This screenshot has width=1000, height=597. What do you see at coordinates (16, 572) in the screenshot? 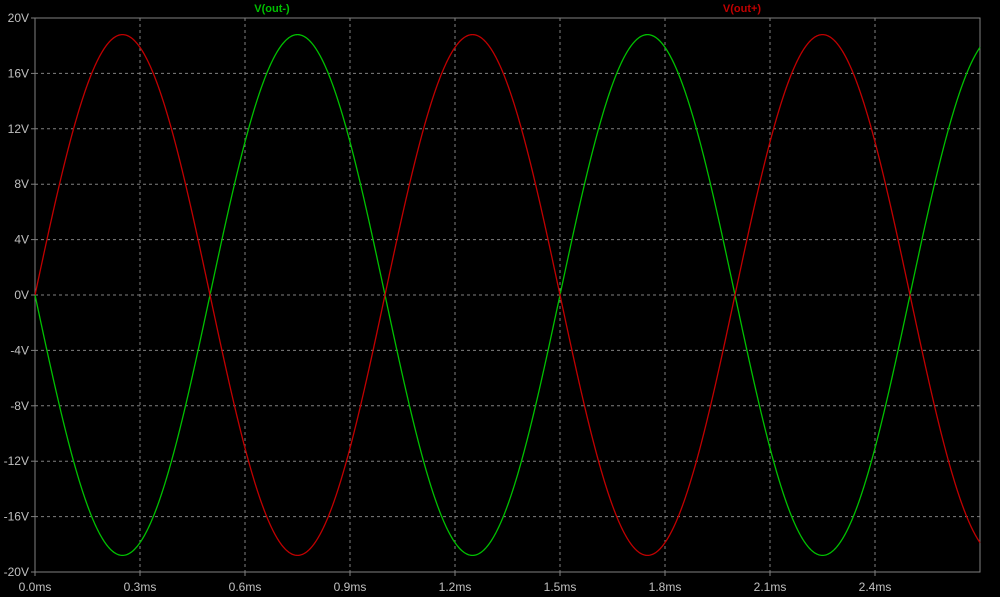
I see `y-tick-label: -20V` at bounding box center [16, 572].